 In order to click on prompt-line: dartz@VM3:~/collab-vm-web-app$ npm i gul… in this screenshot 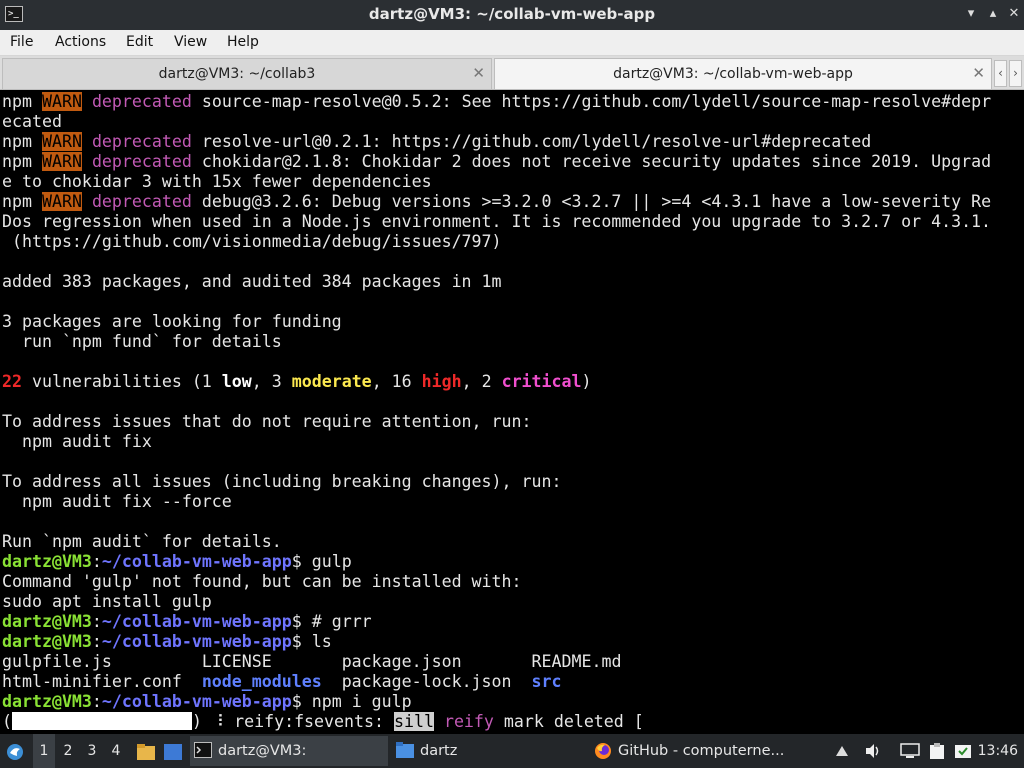, I will do `click(207, 701)`.